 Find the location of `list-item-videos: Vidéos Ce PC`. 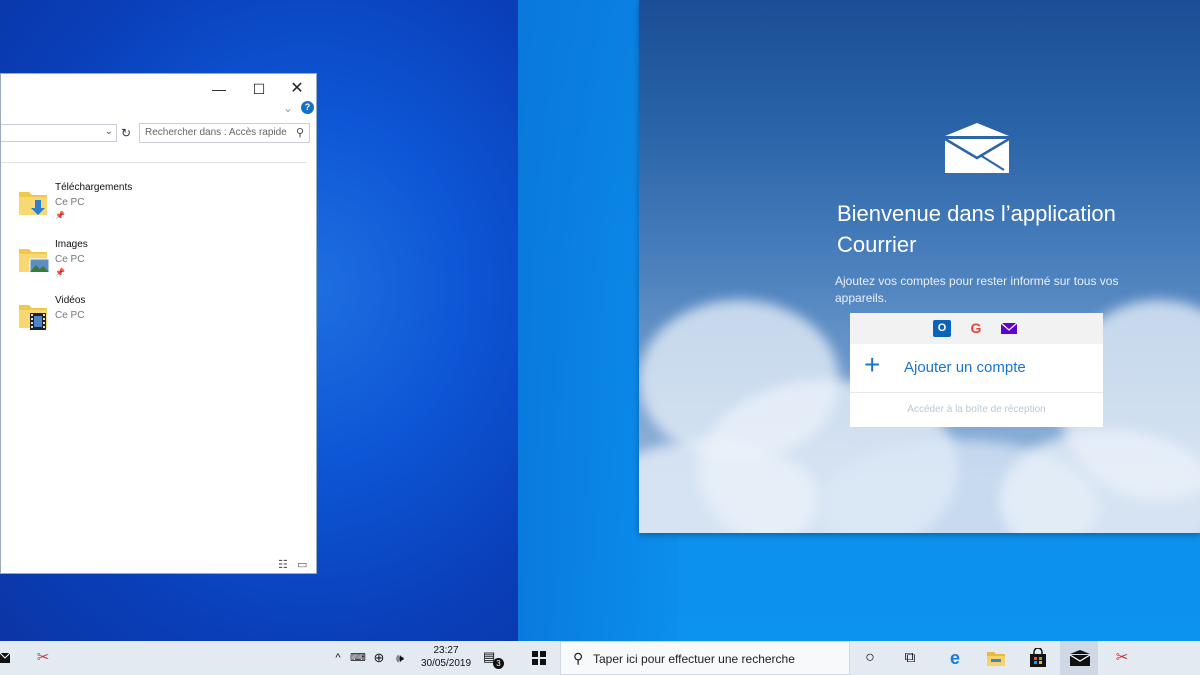

list-item-videos: Vidéos Ce PC is located at coordinates (115, 320).